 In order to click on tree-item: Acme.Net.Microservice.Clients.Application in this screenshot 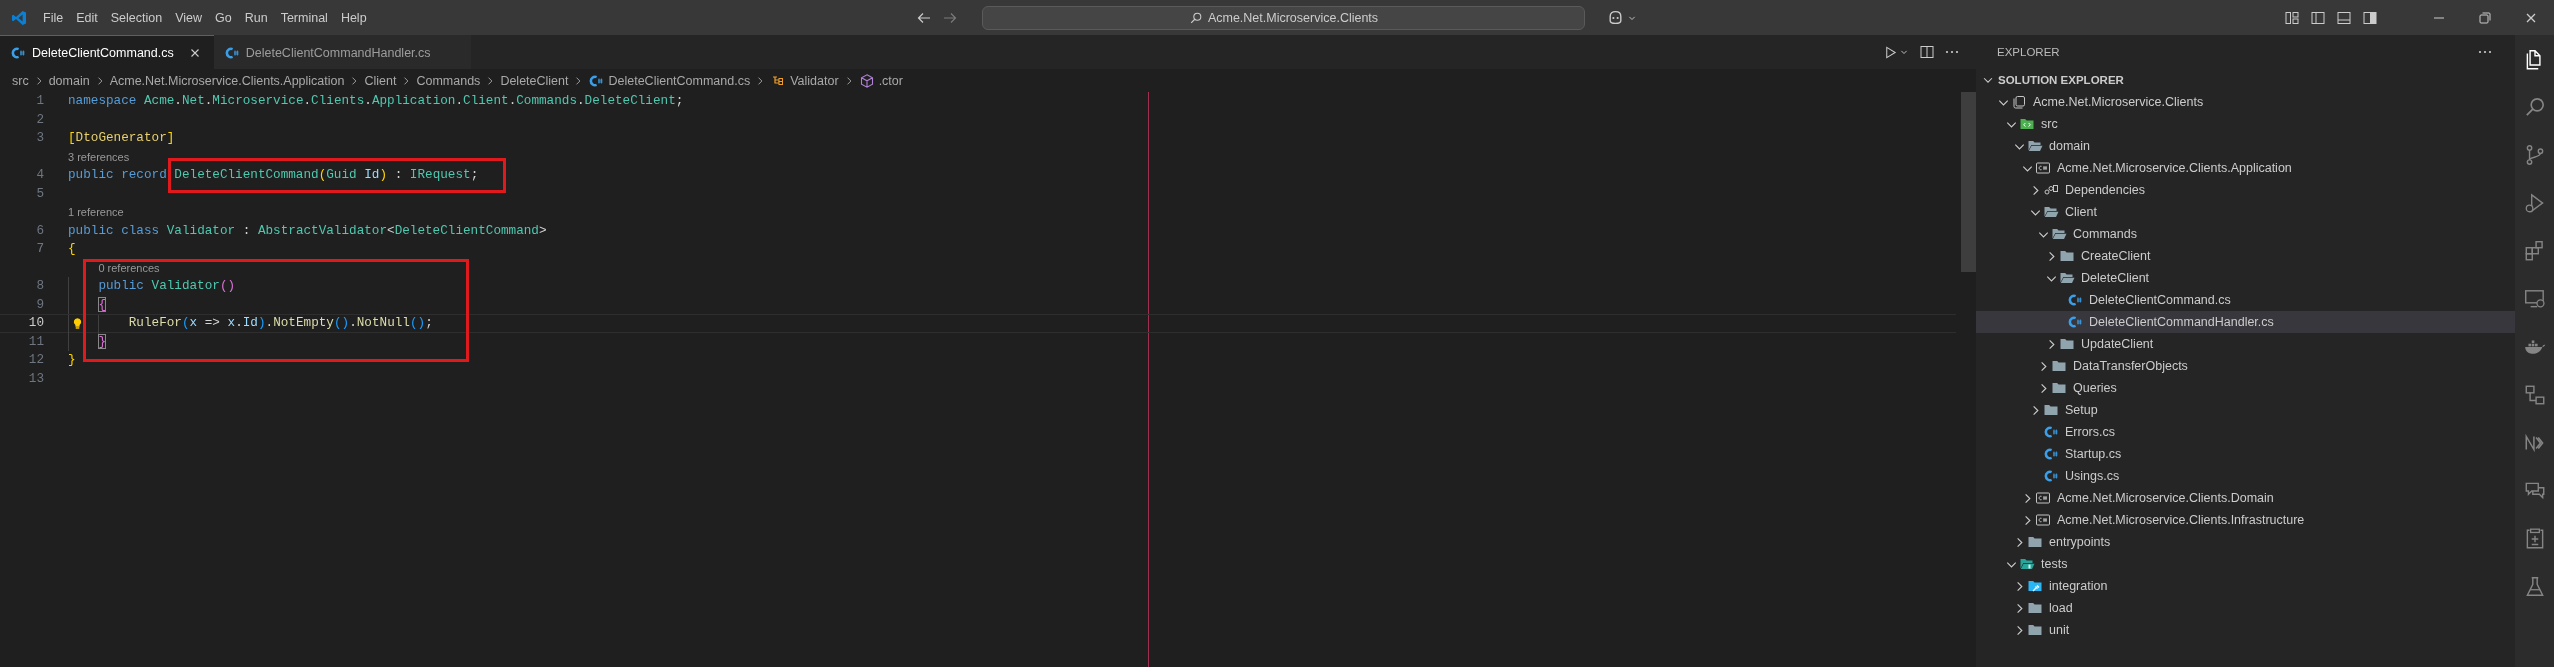, I will do `click(2245, 168)`.